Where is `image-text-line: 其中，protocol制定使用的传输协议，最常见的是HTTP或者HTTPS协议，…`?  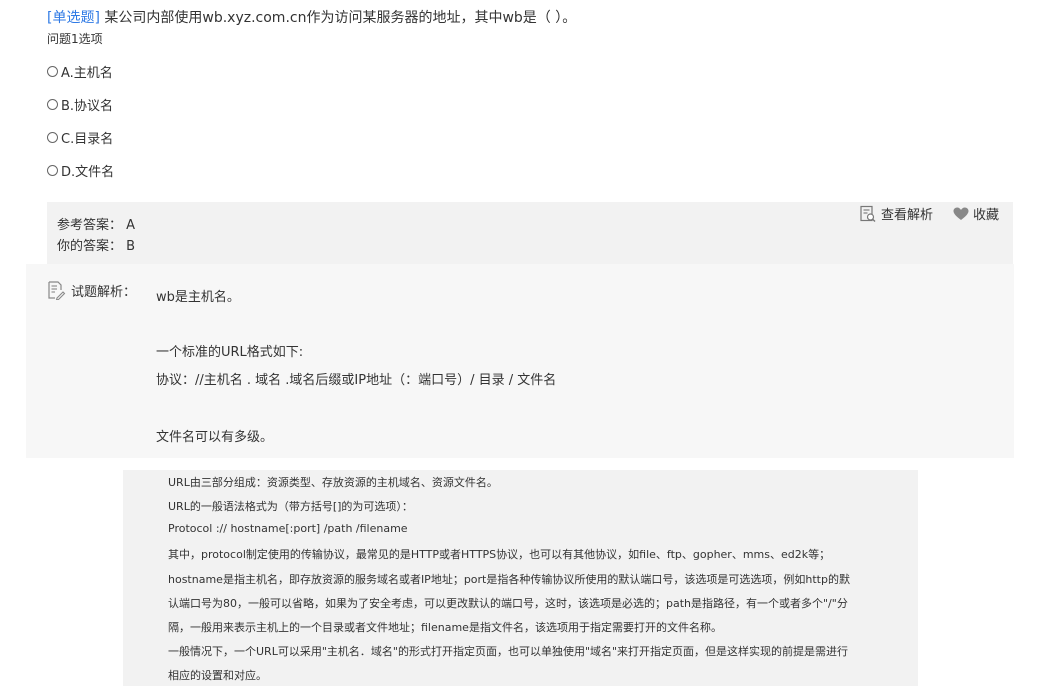
image-text-line: 其中，protocol制定使用的传输协议，最常见的是HTTP或者HTTPS协议，… is located at coordinates (499, 554).